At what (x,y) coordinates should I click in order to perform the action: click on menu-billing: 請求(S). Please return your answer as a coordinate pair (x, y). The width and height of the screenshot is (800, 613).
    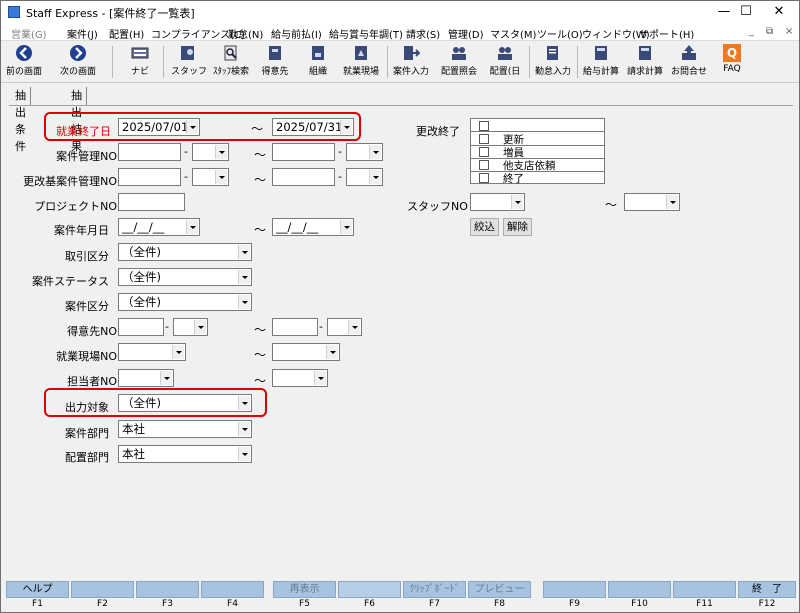
    Looking at the image, I should click on (423, 33).